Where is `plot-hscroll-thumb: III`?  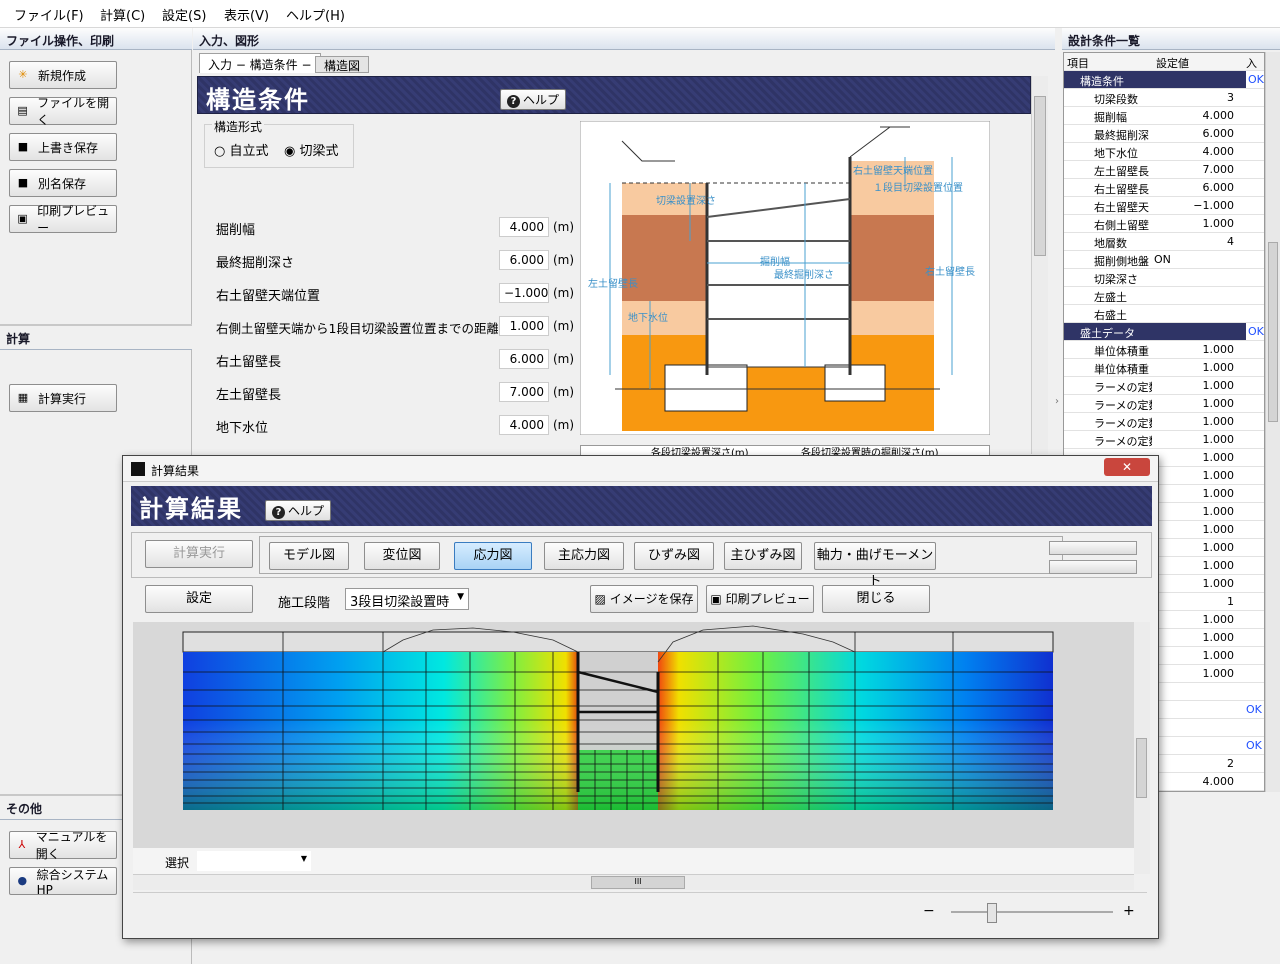
plot-hscroll-thumb: III is located at coordinates (638, 882).